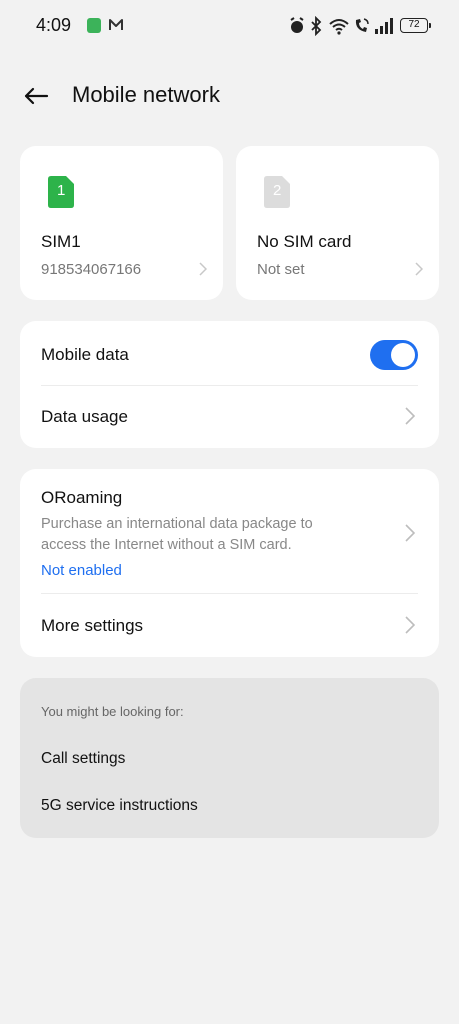 Image resolution: width=459 pixels, height=1024 pixels. What do you see at coordinates (384, 26) in the screenshot?
I see `signal-icon` at bounding box center [384, 26].